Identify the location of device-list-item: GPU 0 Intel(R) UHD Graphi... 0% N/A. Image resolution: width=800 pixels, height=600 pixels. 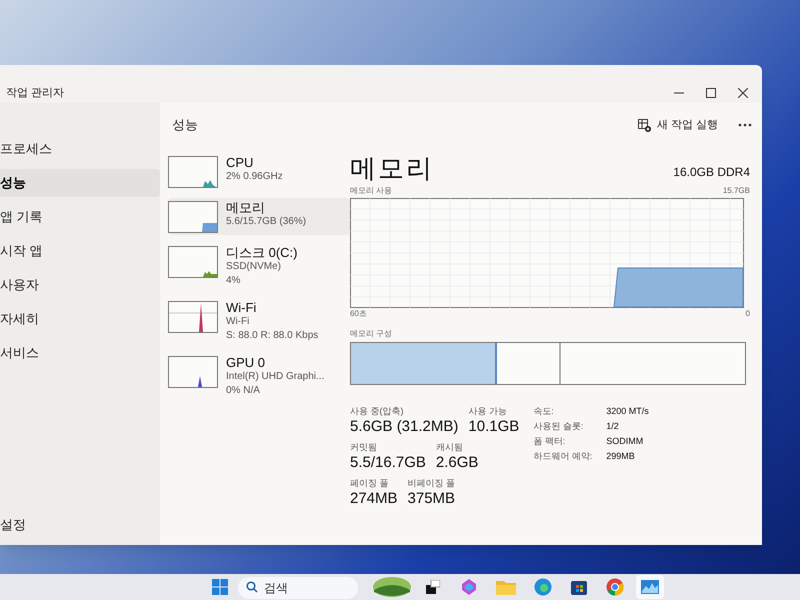
(259, 376).